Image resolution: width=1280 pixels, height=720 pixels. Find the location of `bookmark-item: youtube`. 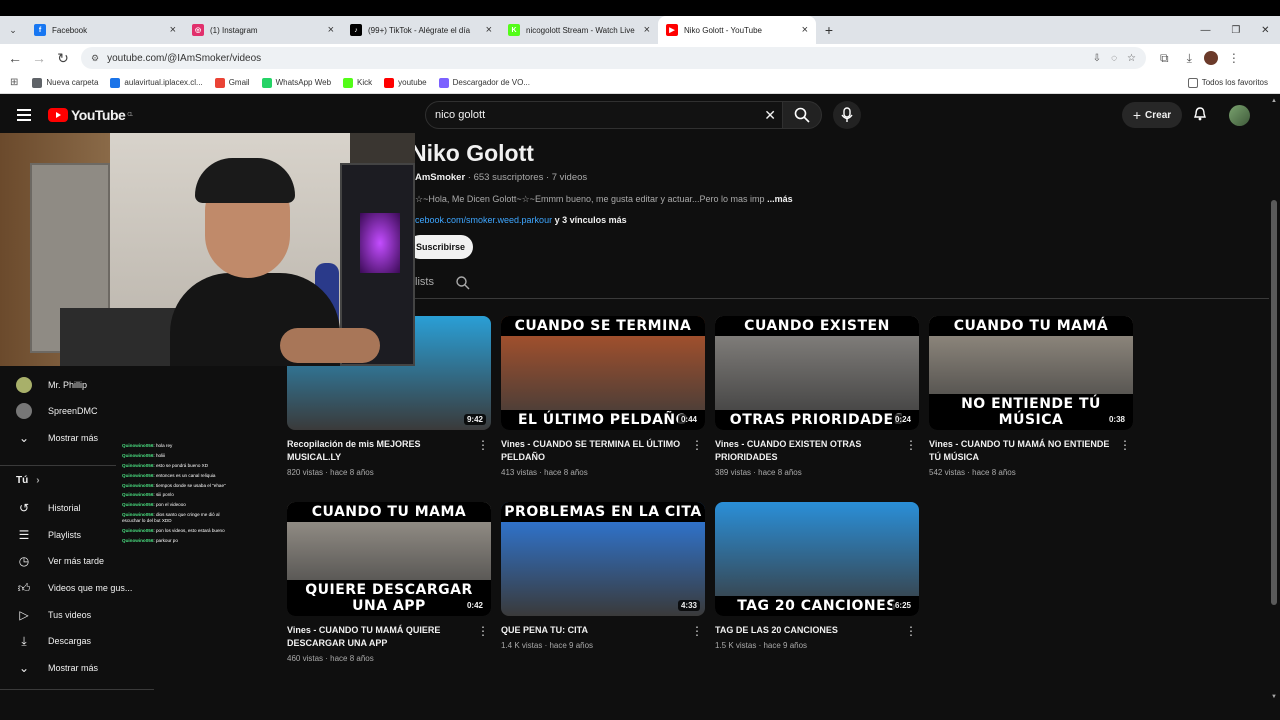

bookmark-item: youtube is located at coordinates (405, 82).